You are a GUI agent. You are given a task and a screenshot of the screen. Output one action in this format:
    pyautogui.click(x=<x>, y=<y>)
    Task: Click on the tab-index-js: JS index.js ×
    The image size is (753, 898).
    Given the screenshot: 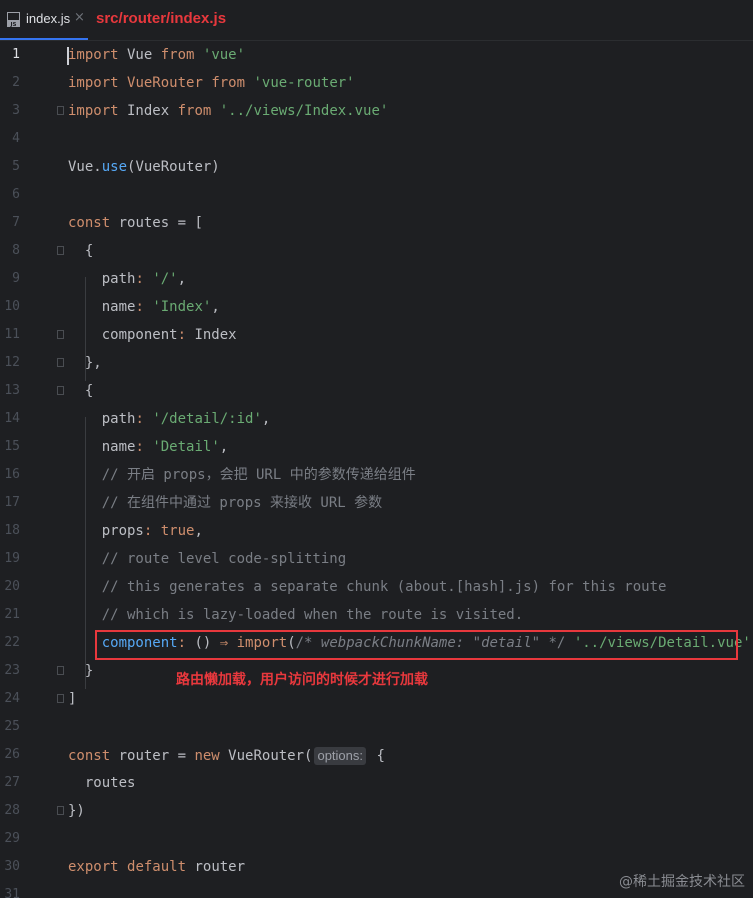 What is the action you would take?
    pyautogui.click(x=44, y=20)
    